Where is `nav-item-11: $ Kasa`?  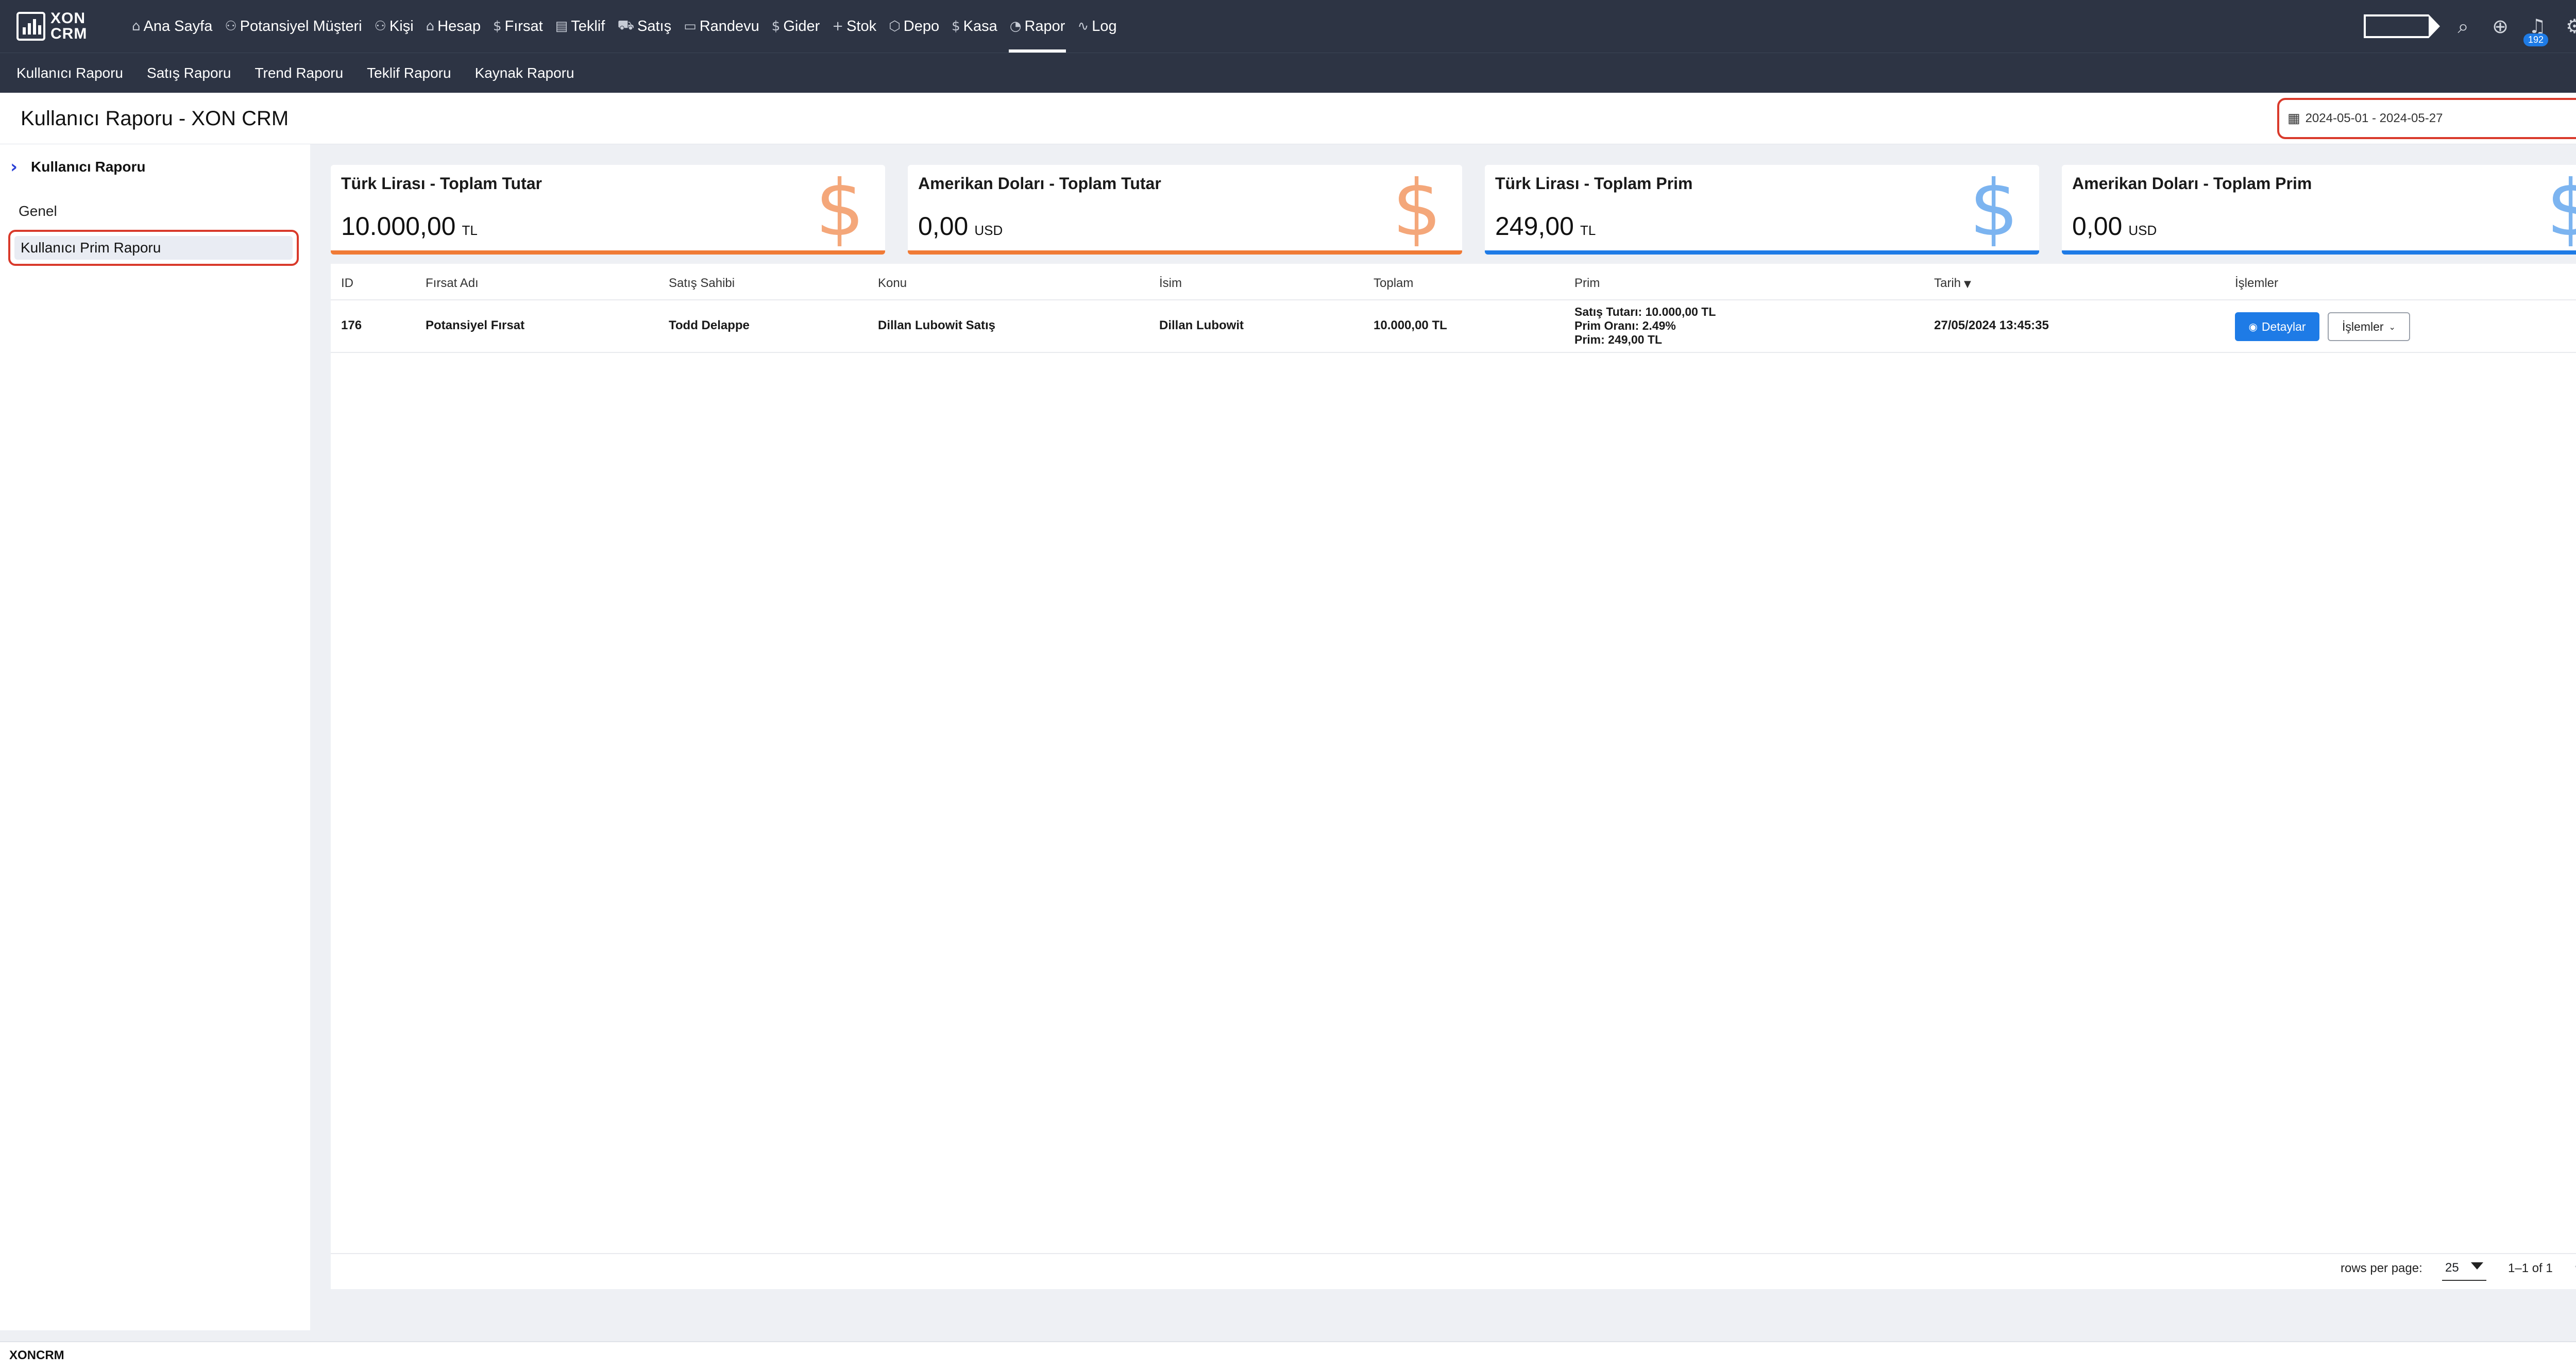 nav-item-11: $ Kasa is located at coordinates (974, 26).